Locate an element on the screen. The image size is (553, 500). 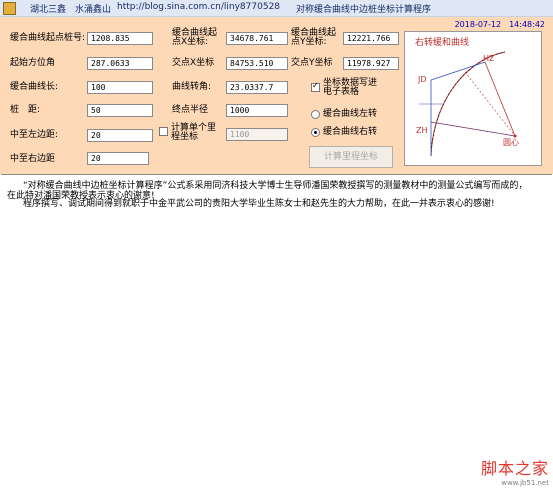
start-y-input: 12221.766 is located at coordinates (371, 38).